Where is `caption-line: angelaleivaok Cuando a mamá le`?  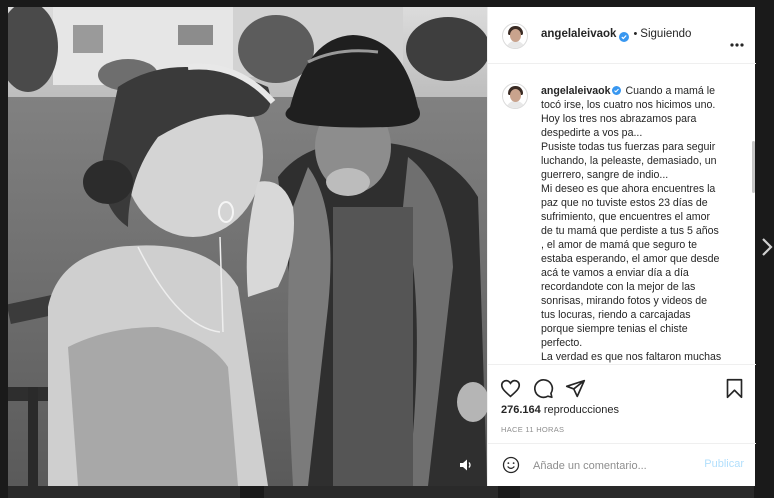
caption-line: angelaleivaok Cuando a mamá le is located at coordinates (628, 91).